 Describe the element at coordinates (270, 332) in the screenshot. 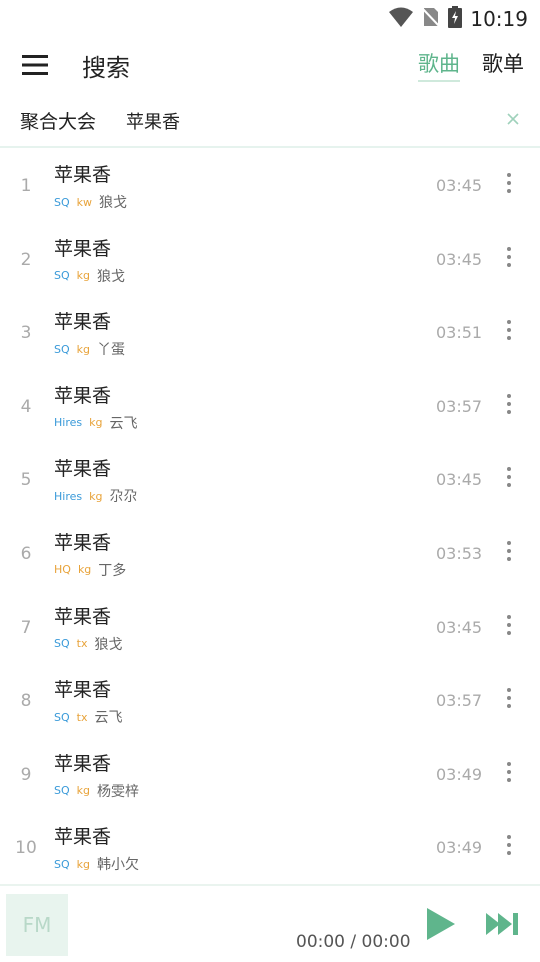

I see `song-row: 3 苹果香 SQ kg 丫蛋 03:51` at that location.